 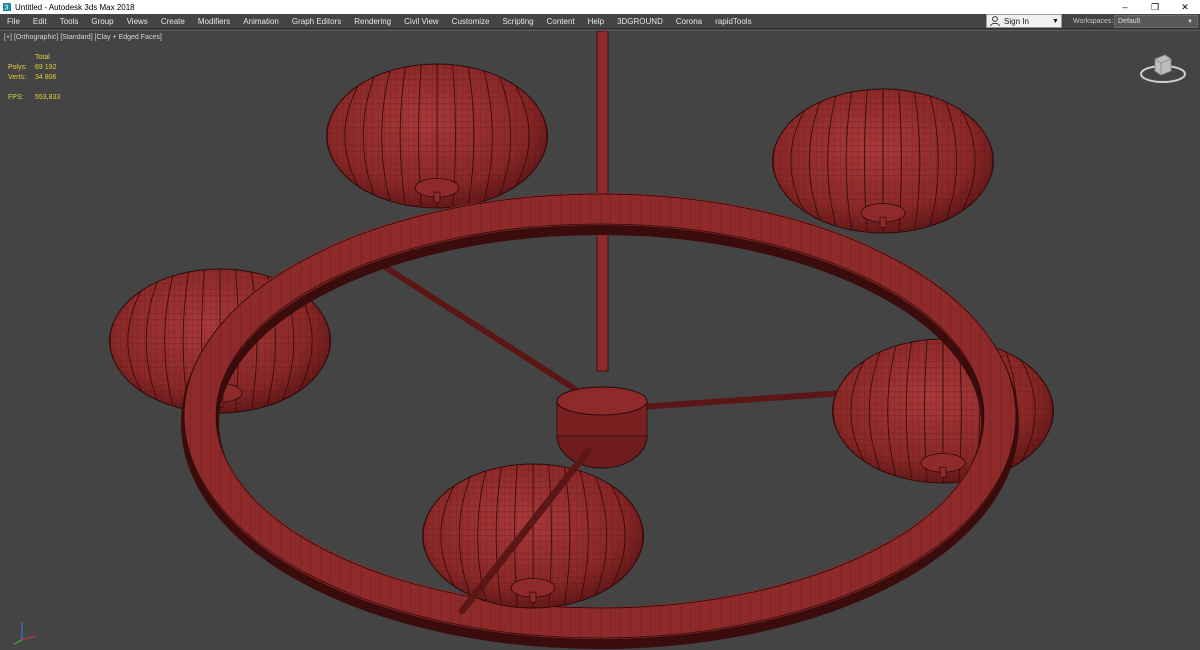 I want to click on menu-edit: Edit, so click(x=39, y=21).